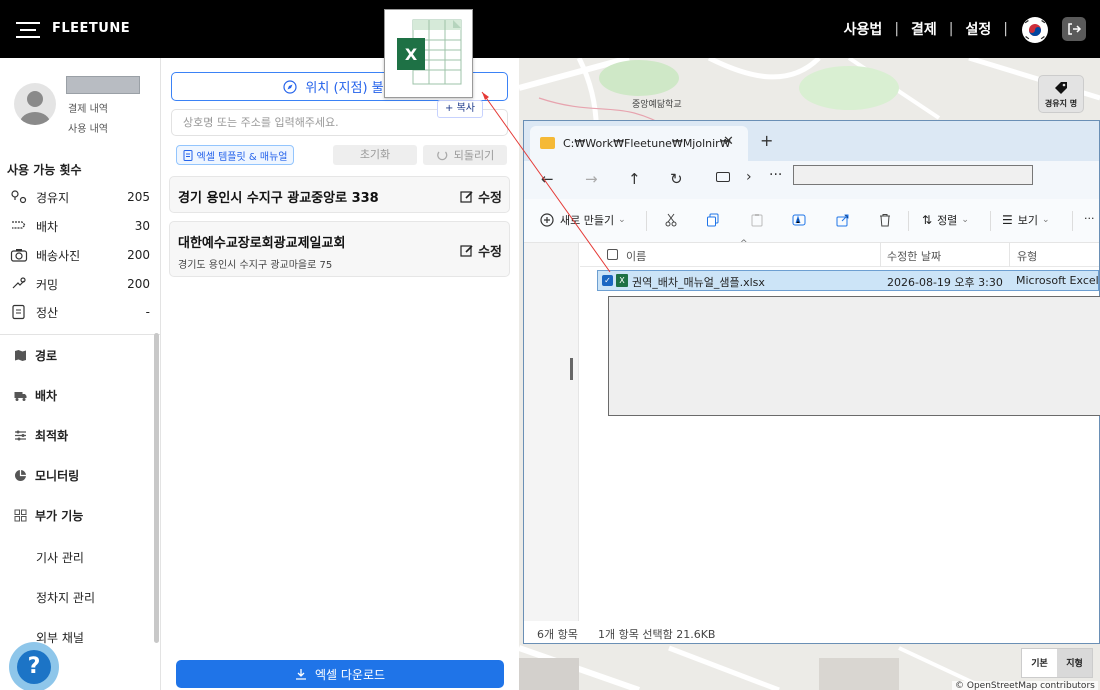 This screenshot has height=690, width=1100. What do you see at coordinates (636, 256) in the screenshot?
I see `column-name: 이름` at bounding box center [636, 256].